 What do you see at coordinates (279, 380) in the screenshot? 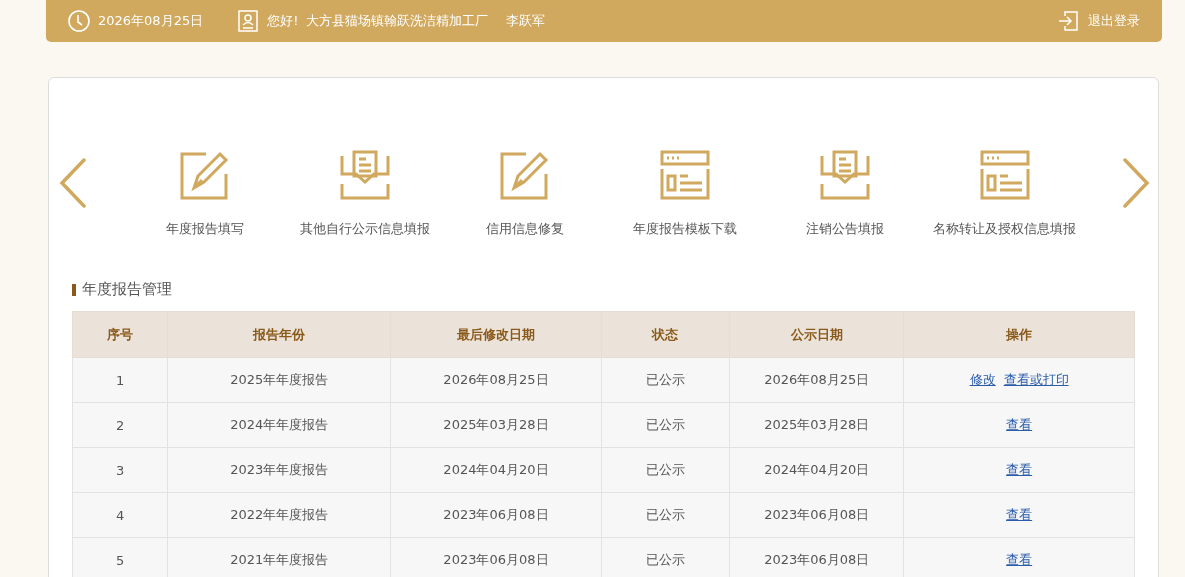
I see `table-cell: 2025年年度报告` at bounding box center [279, 380].